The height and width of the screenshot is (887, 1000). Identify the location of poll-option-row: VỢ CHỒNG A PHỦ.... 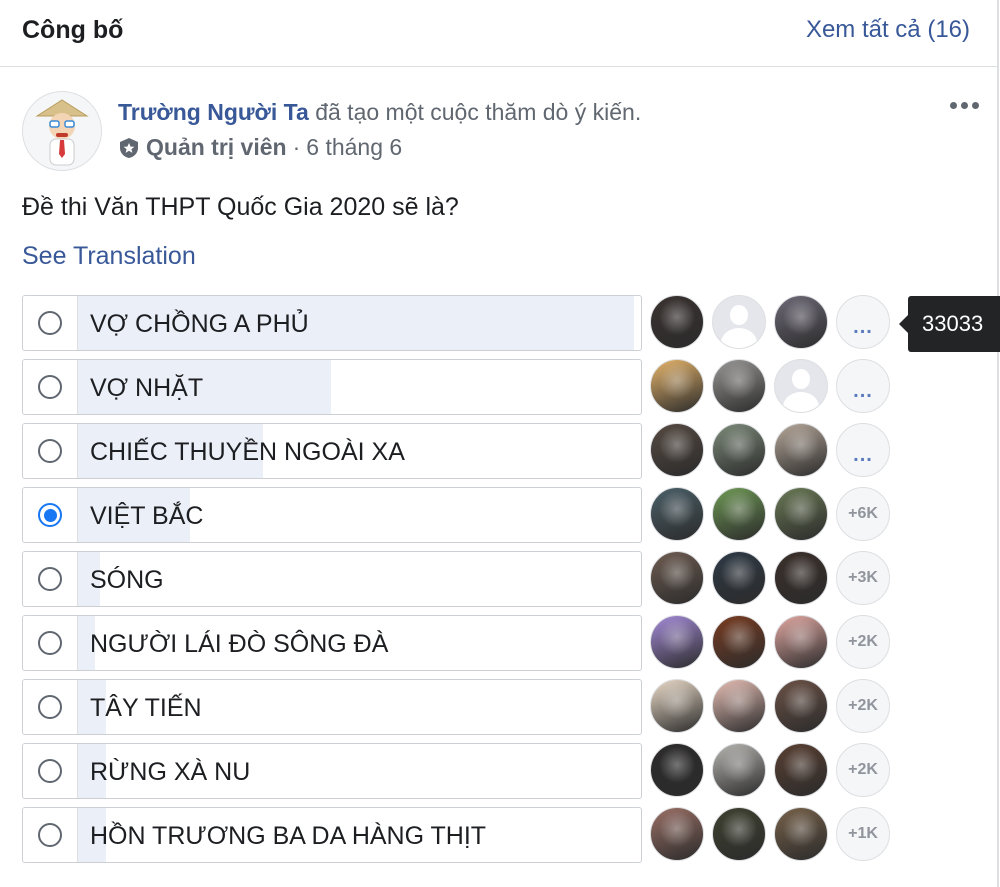
(511, 327).